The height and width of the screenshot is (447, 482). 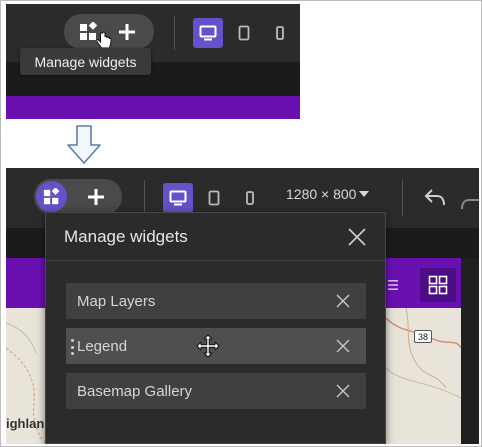 What do you see at coordinates (84, 145) in the screenshot?
I see `down-arrow-icon` at bounding box center [84, 145].